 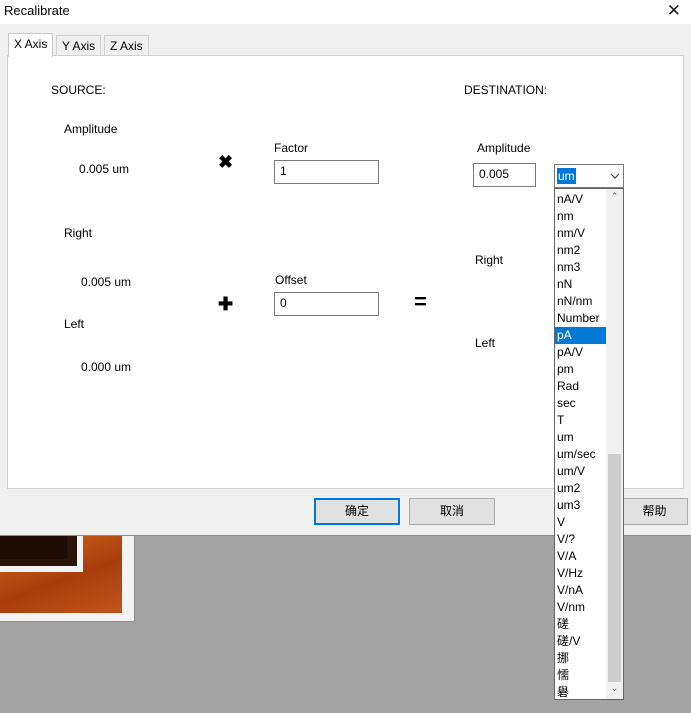 I want to click on scroll-down-icon: ⌄, so click(x=614, y=690).